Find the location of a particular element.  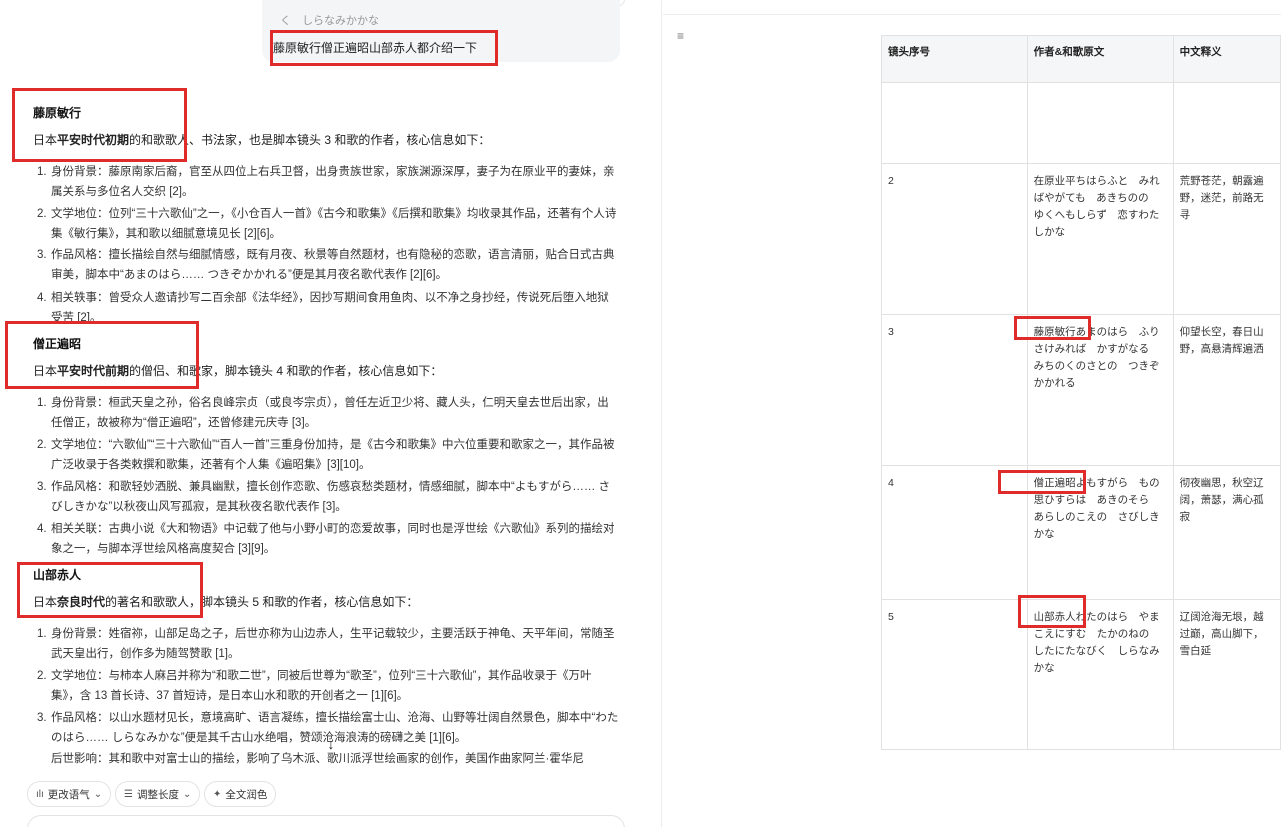

table-cell: 在原业平ちはらふと みればやがても あきちのの ゆくへもしらず 恋すわたしかな is located at coordinates (1100, 239).